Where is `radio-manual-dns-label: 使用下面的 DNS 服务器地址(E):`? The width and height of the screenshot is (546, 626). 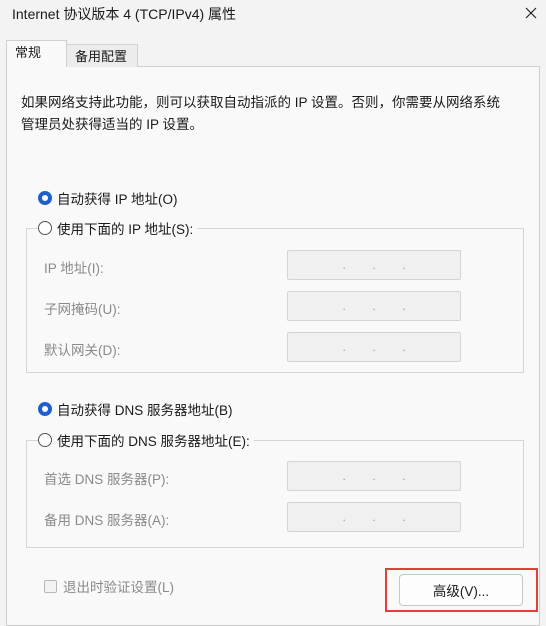
radio-manual-dns-label: 使用下面的 DNS 服务器地址(E): is located at coordinates (153, 441).